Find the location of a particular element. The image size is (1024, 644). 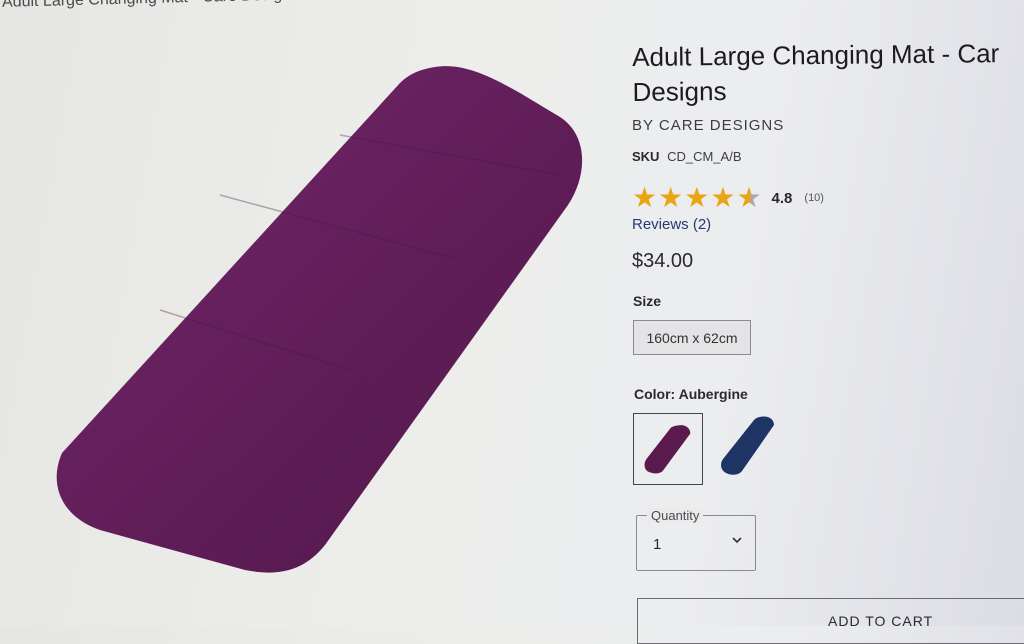

add-to-cart-button: ADD TO CART is located at coordinates (830, 621).